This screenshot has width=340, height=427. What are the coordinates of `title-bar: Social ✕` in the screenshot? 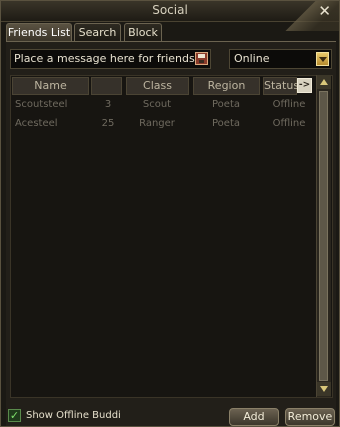 It's located at (170, 16).